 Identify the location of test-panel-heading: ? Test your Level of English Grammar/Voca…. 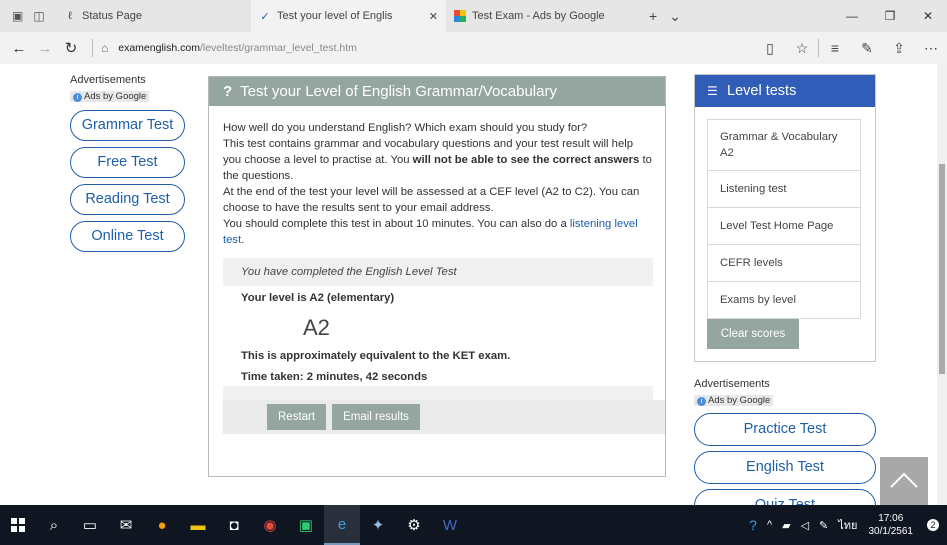
(437, 91).